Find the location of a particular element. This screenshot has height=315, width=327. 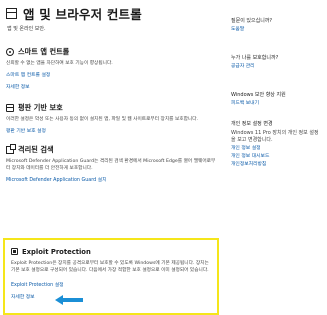

feedback-block: Windows 보안 향상 지원 피드백 보내기 is located at coordinates (277, 99).